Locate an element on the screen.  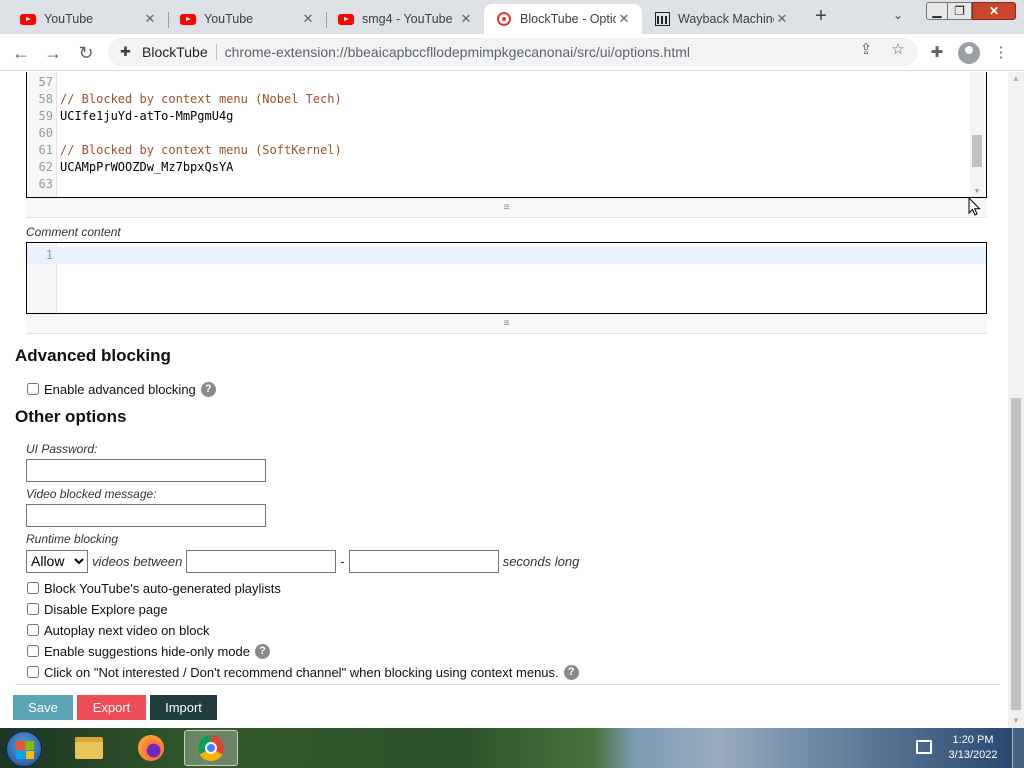
chrome-icon is located at coordinates (211, 748).